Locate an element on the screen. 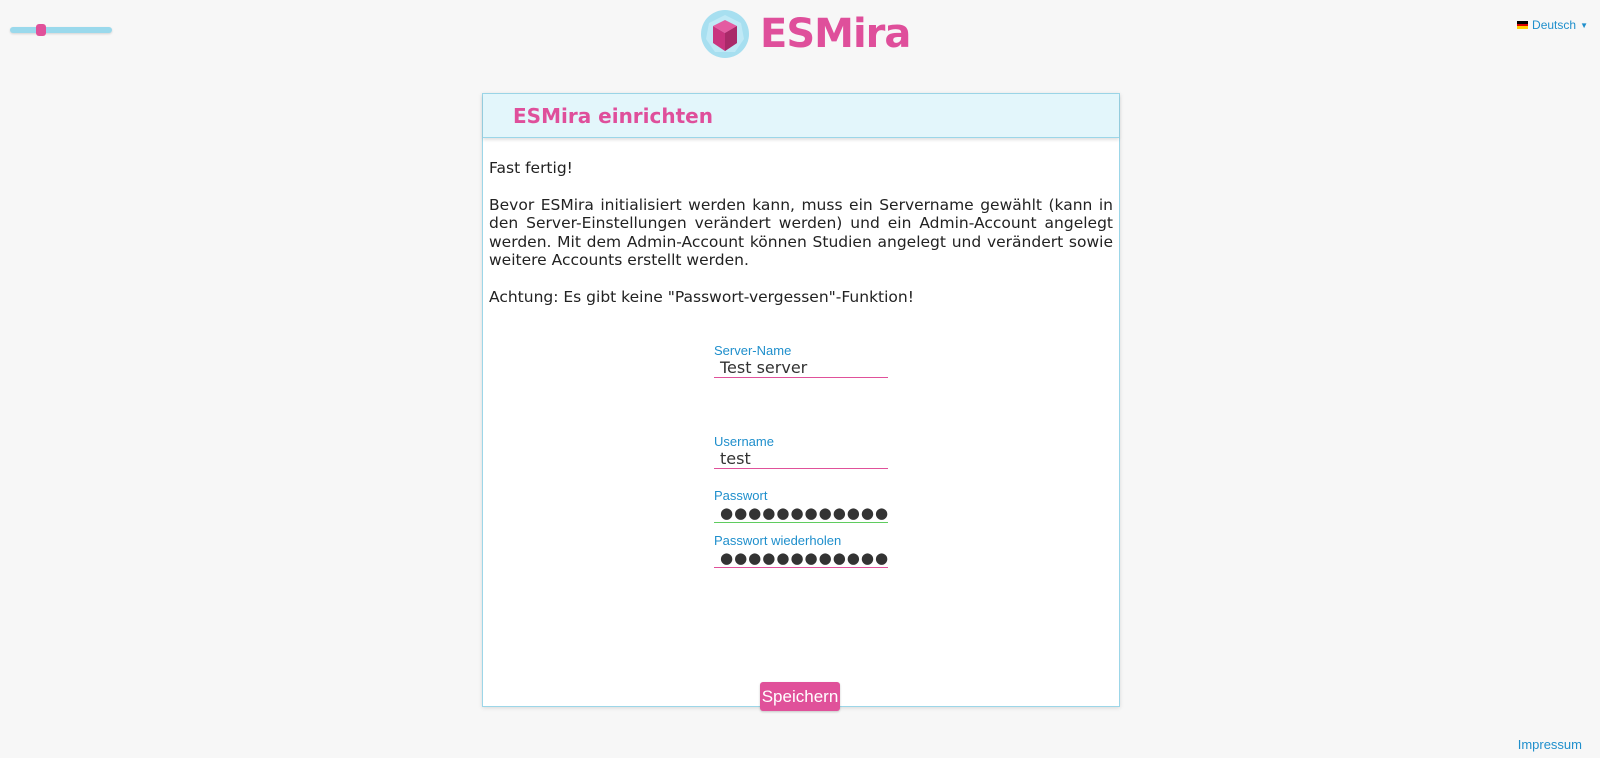 This screenshot has width=1600, height=758. de-flag-icon is located at coordinates (1523, 25).